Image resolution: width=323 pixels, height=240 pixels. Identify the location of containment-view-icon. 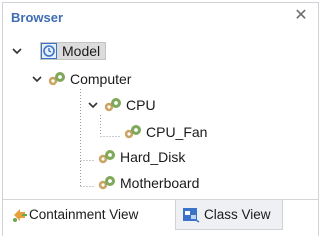
(20, 215).